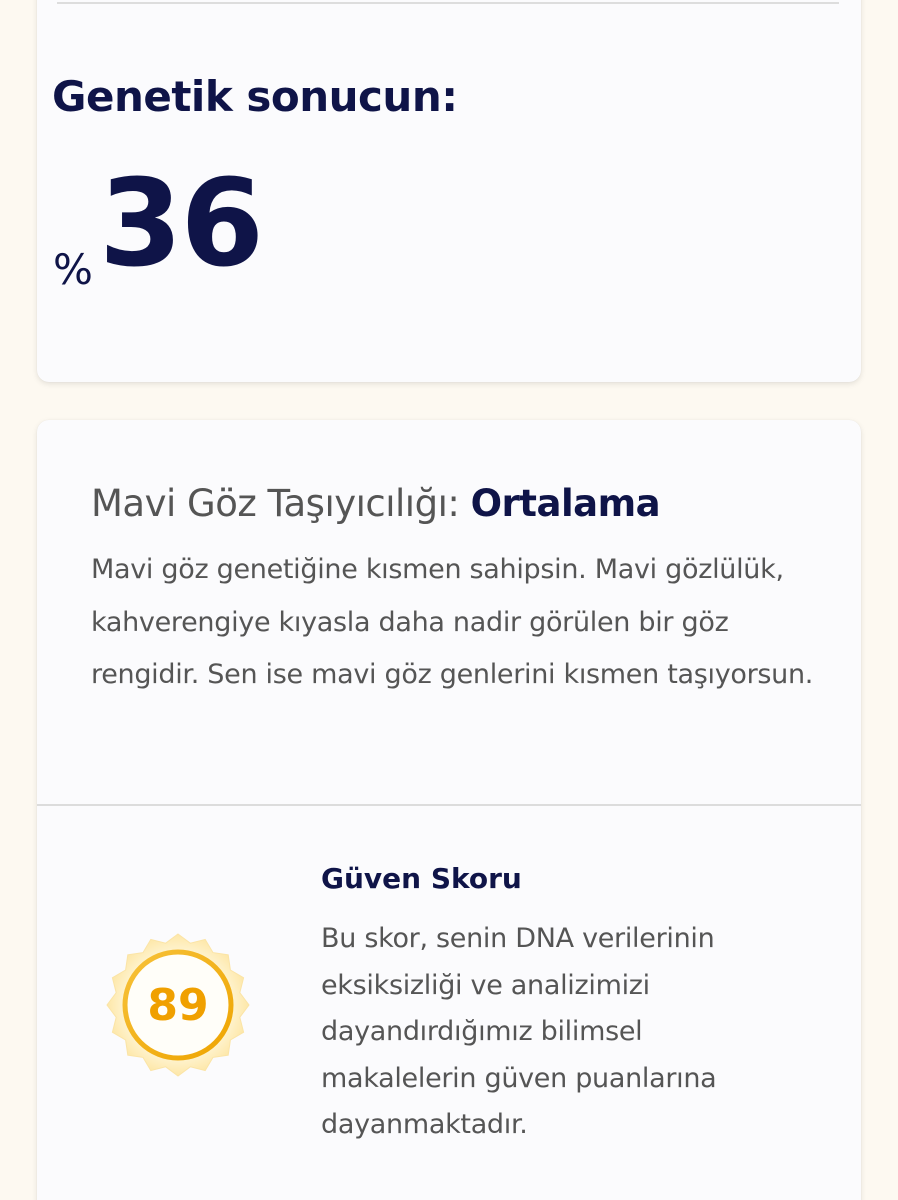 The height and width of the screenshot is (1200, 898). What do you see at coordinates (275, 503) in the screenshot?
I see `trait-label: Mavi Göz Taşıyıcılığı:` at bounding box center [275, 503].